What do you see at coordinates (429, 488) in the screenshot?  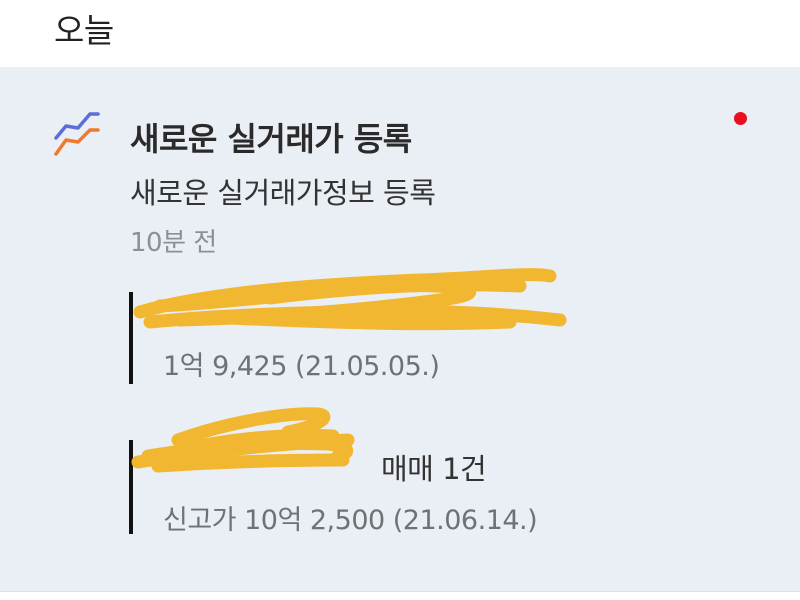 I see `transaction-entry: 매매 1건 신고가 10억 2,500 (21.06.14.)` at bounding box center [429, 488].